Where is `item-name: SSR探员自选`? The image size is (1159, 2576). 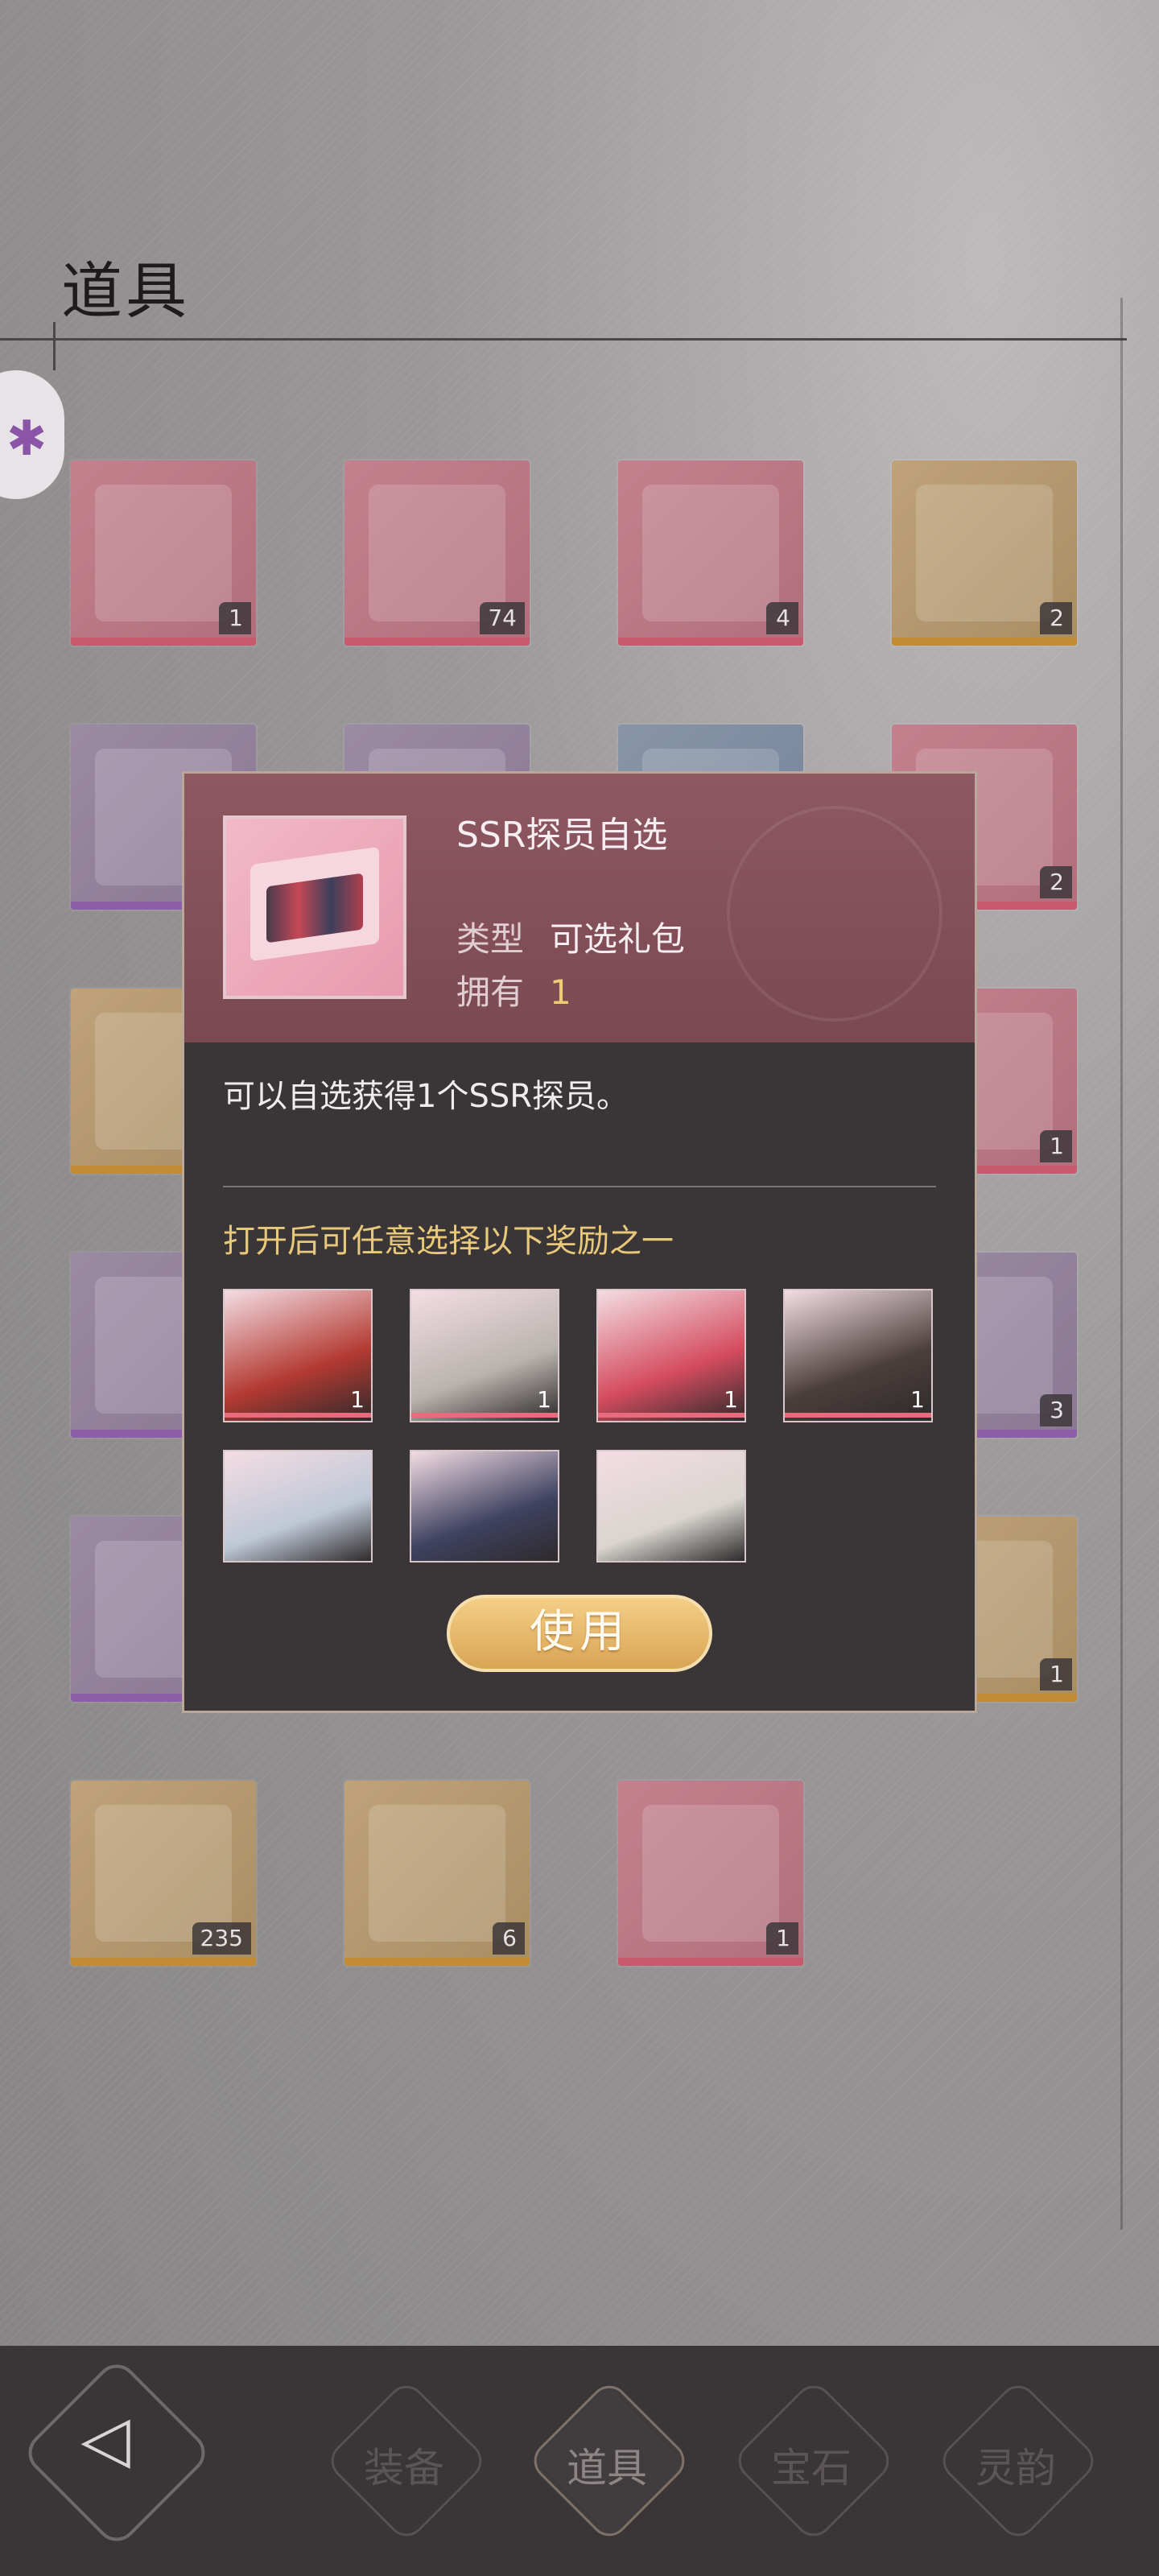 item-name: SSR探员自选 is located at coordinates (562, 835).